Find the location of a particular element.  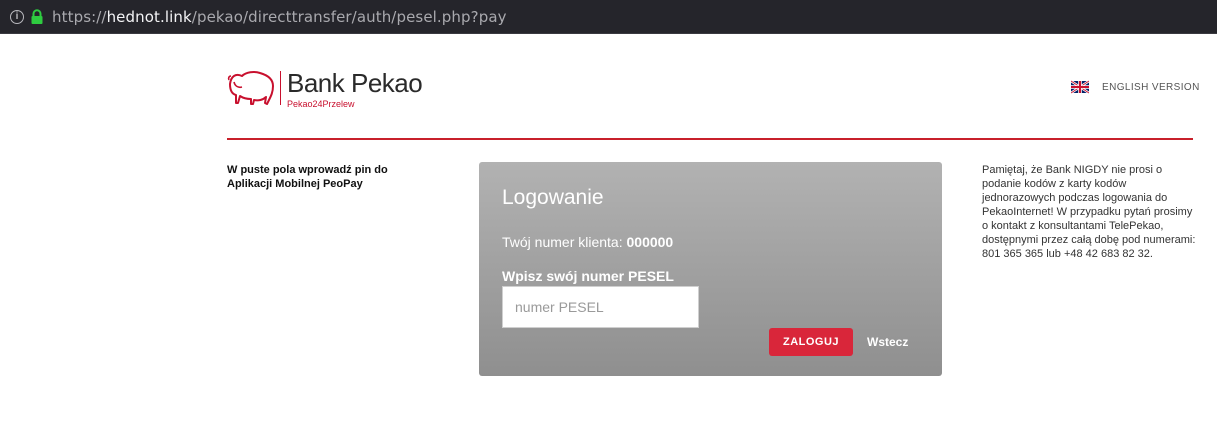

lock-icon is located at coordinates (37, 16).